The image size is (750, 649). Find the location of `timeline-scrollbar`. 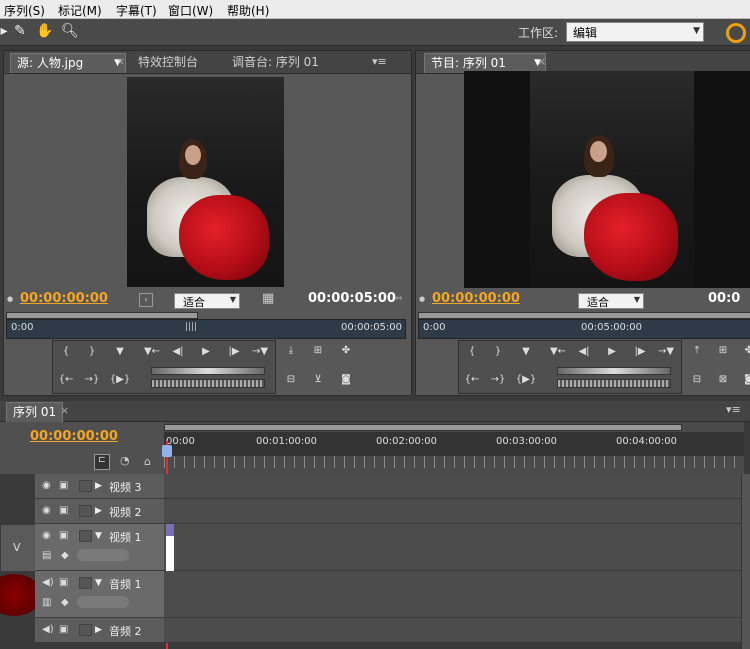

timeline-scrollbar is located at coordinates (745, 561).